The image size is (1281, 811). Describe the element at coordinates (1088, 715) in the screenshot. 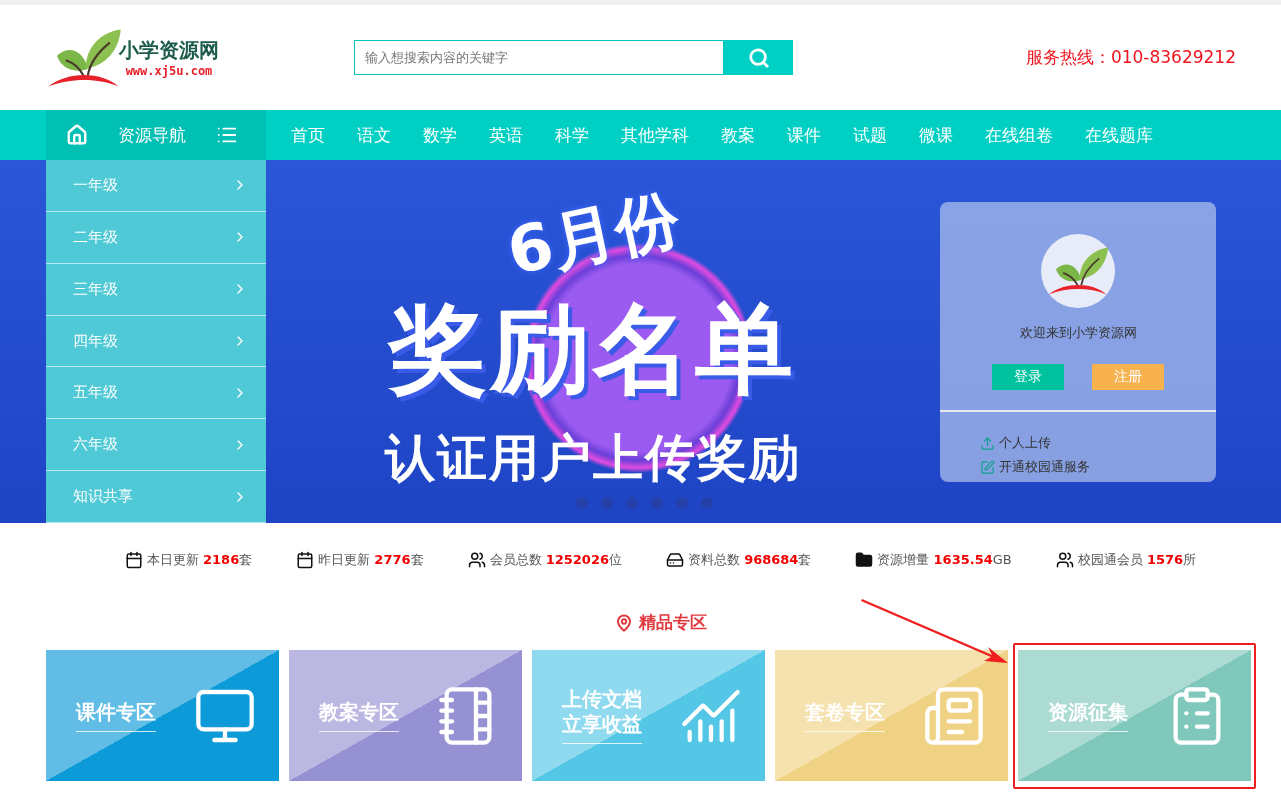

I see `tile-title: 资源征集` at that location.